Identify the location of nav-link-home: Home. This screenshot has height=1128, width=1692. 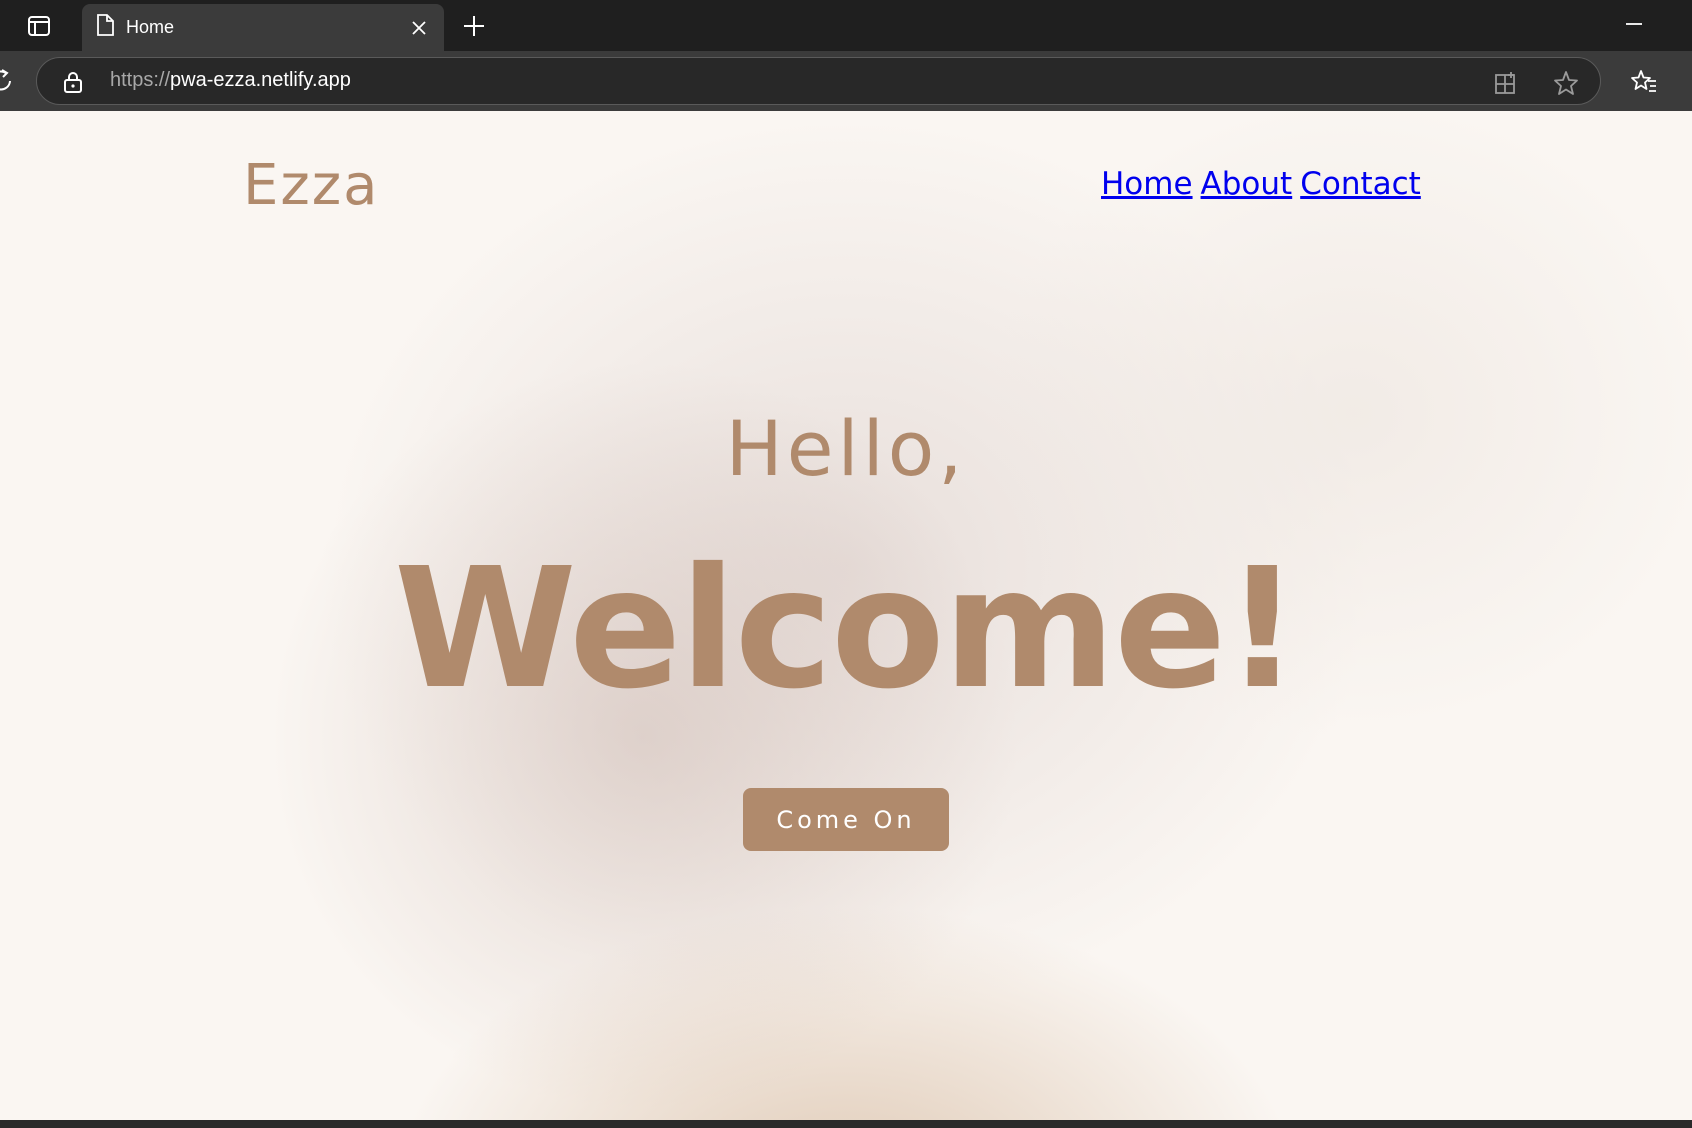
(1147, 184).